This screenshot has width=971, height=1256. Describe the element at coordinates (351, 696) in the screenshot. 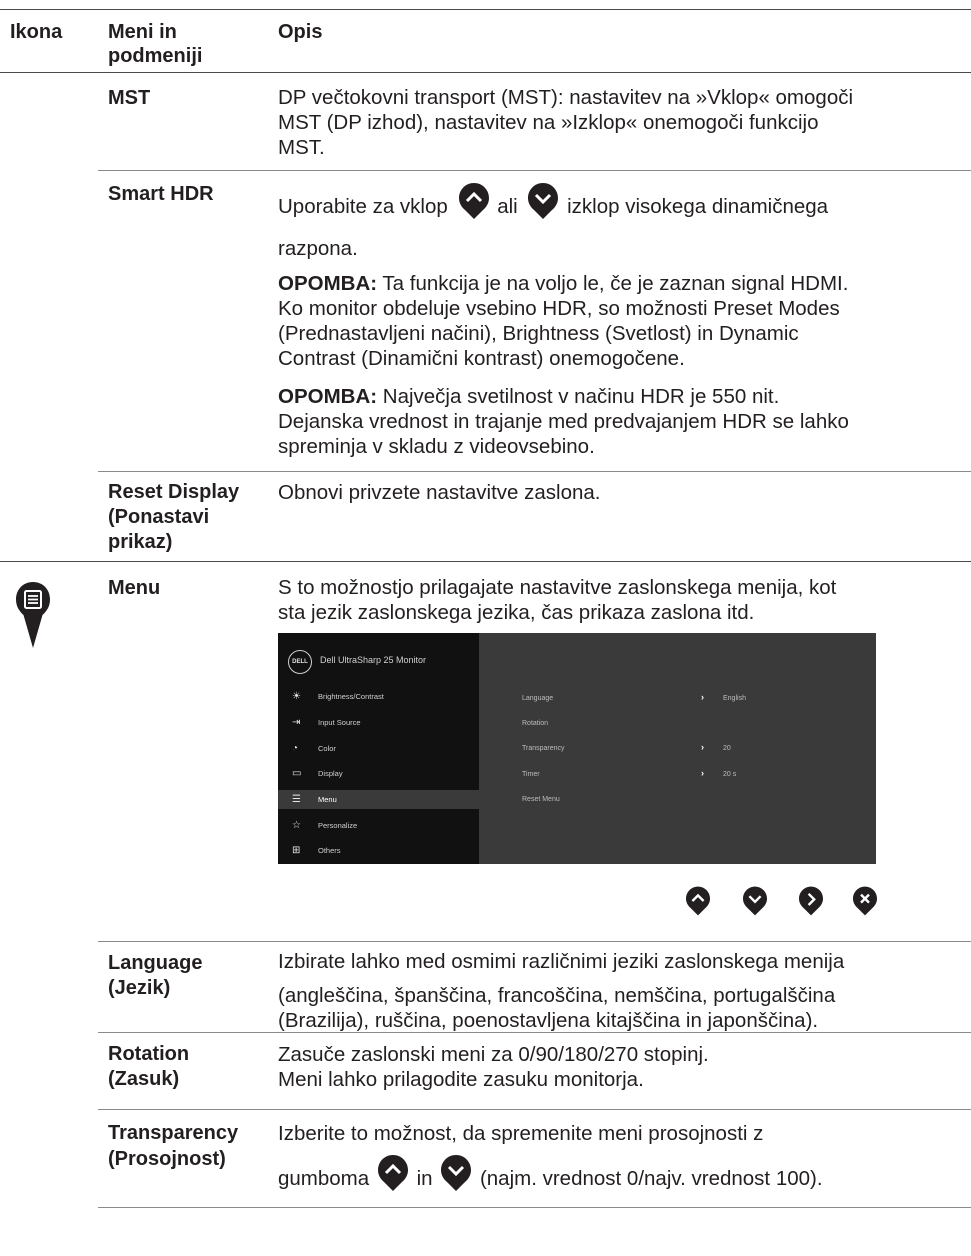

I see `osd-item-label: Brightness/Contrast` at that location.